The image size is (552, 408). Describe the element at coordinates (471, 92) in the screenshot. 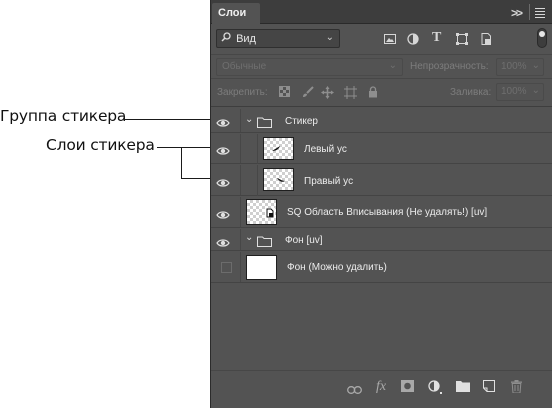

I see `fill-label: Заливка:` at that location.